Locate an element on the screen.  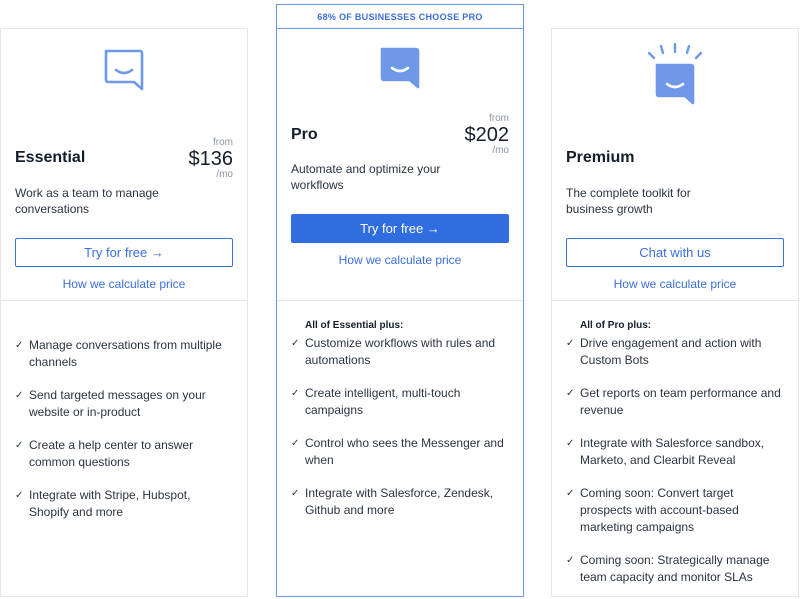
features-heading: All of Essential plus: is located at coordinates (354, 325).